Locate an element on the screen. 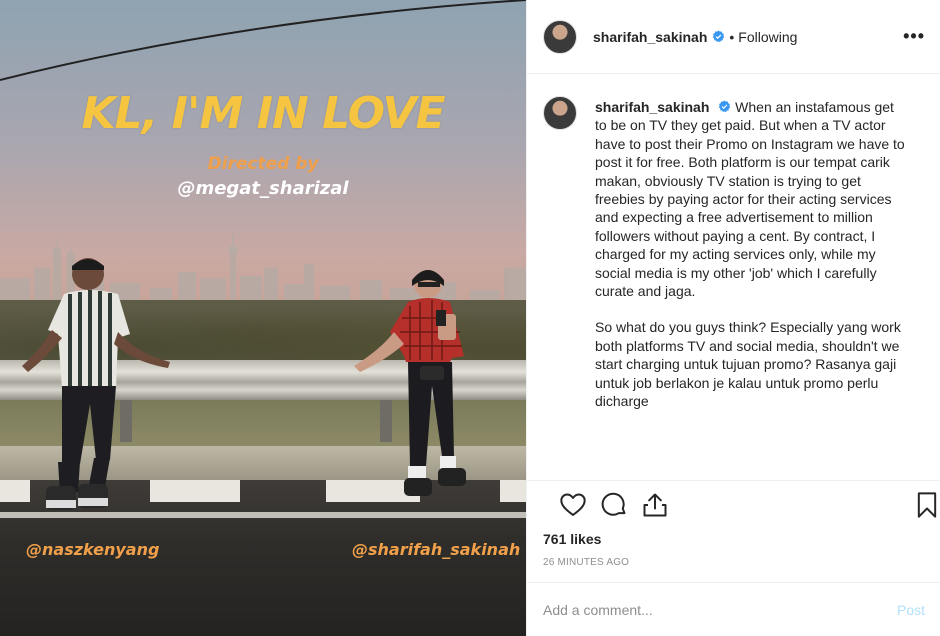  photo-tag-right: @sharifah_sakinah is located at coordinates (436, 549).